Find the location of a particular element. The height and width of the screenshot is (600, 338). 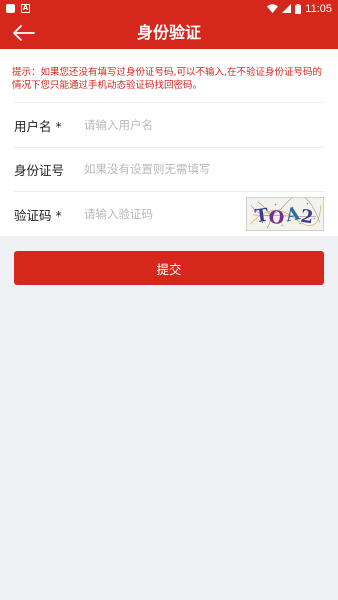

captcha-image: T O A 2 is located at coordinates (285, 214).